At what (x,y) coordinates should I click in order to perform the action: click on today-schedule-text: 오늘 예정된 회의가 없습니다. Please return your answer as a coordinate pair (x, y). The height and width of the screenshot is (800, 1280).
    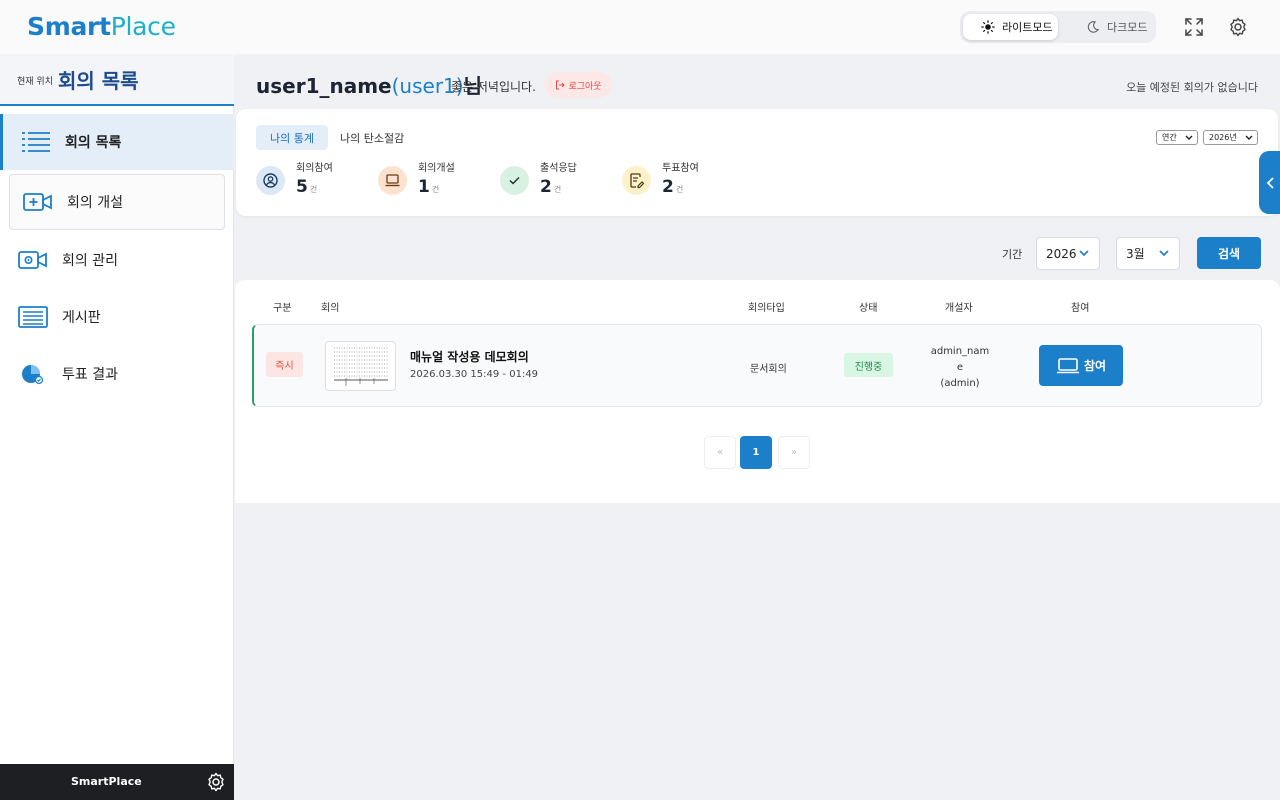
    Looking at the image, I should click on (1192, 87).